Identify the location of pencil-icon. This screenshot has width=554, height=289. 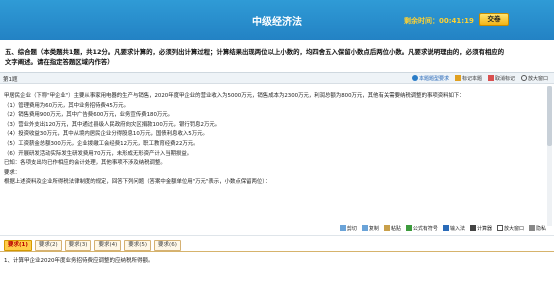
(457, 78).